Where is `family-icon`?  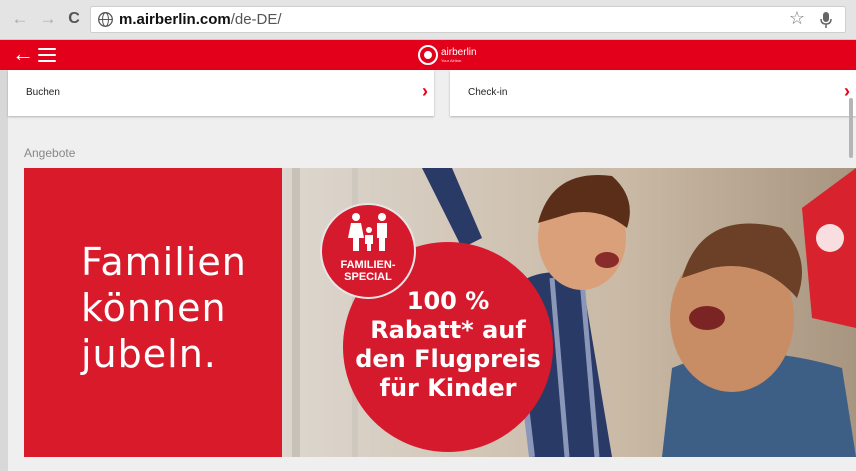
family-icon is located at coordinates (367, 232).